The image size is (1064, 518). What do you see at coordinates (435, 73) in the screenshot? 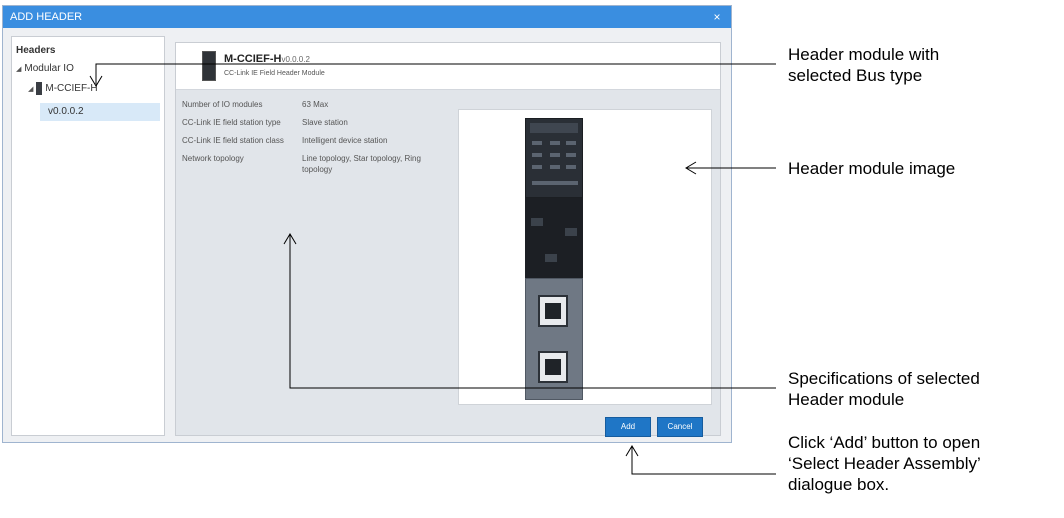
I see `callout-line-header` at bounding box center [435, 73].